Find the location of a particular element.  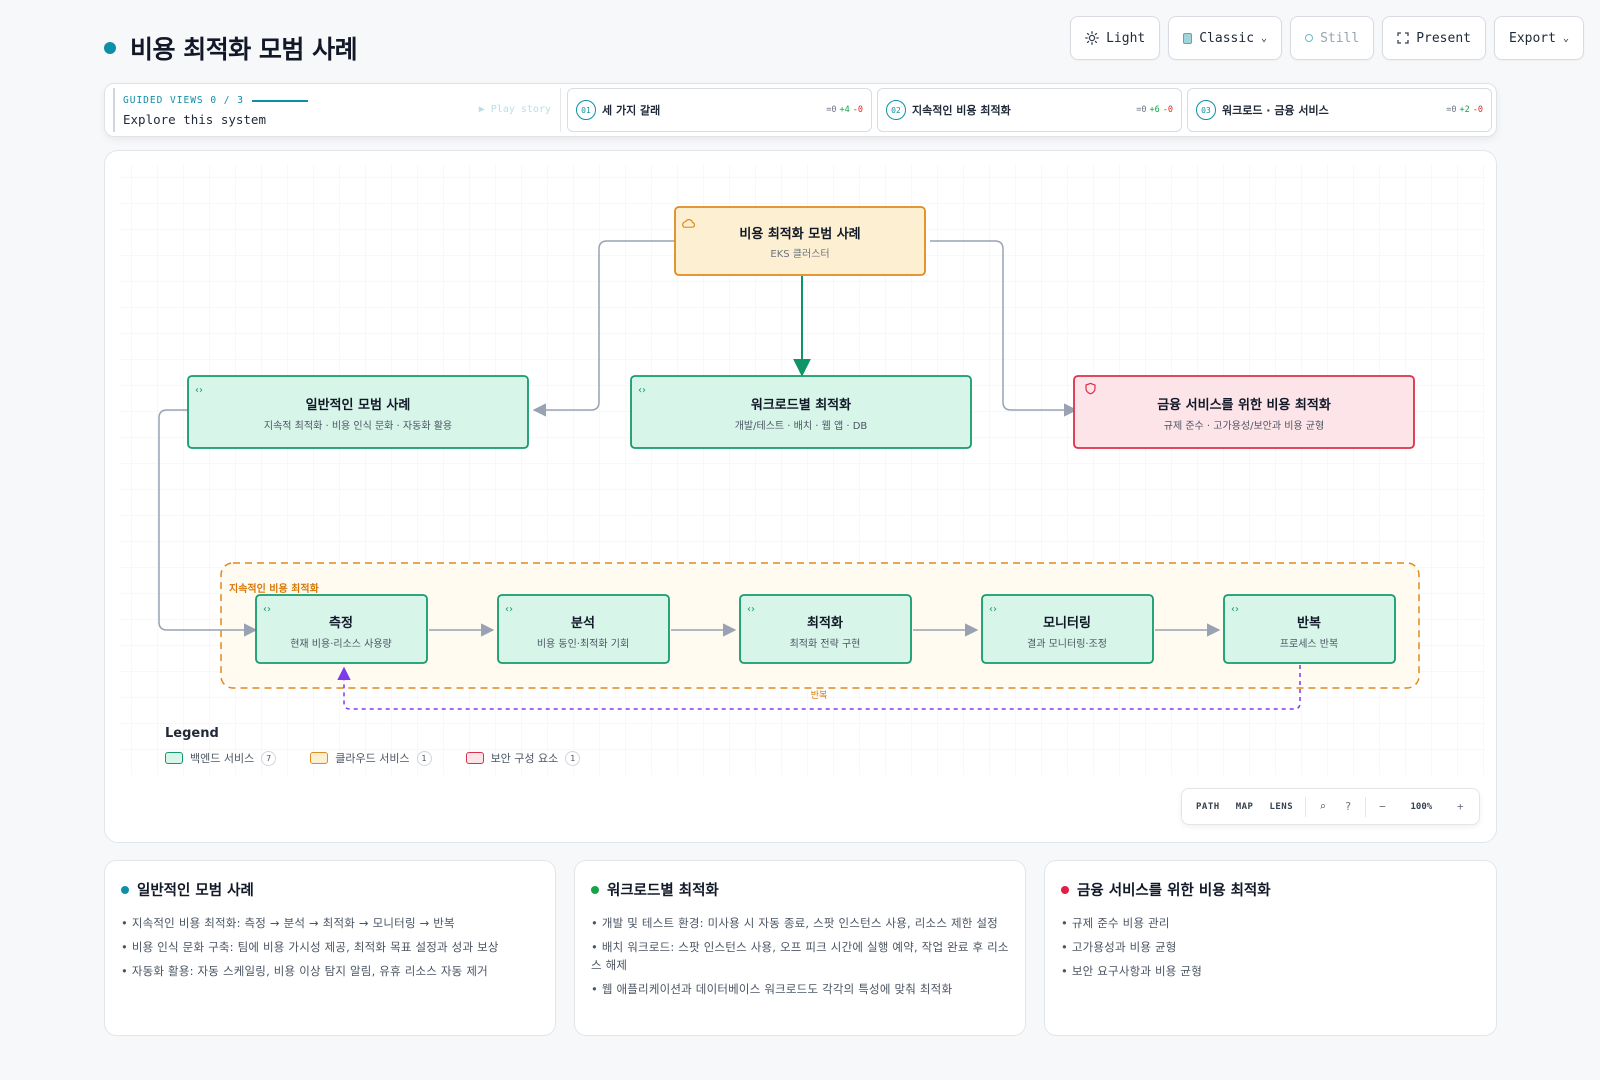

motion-button: Still is located at coordinates (1332, 38).